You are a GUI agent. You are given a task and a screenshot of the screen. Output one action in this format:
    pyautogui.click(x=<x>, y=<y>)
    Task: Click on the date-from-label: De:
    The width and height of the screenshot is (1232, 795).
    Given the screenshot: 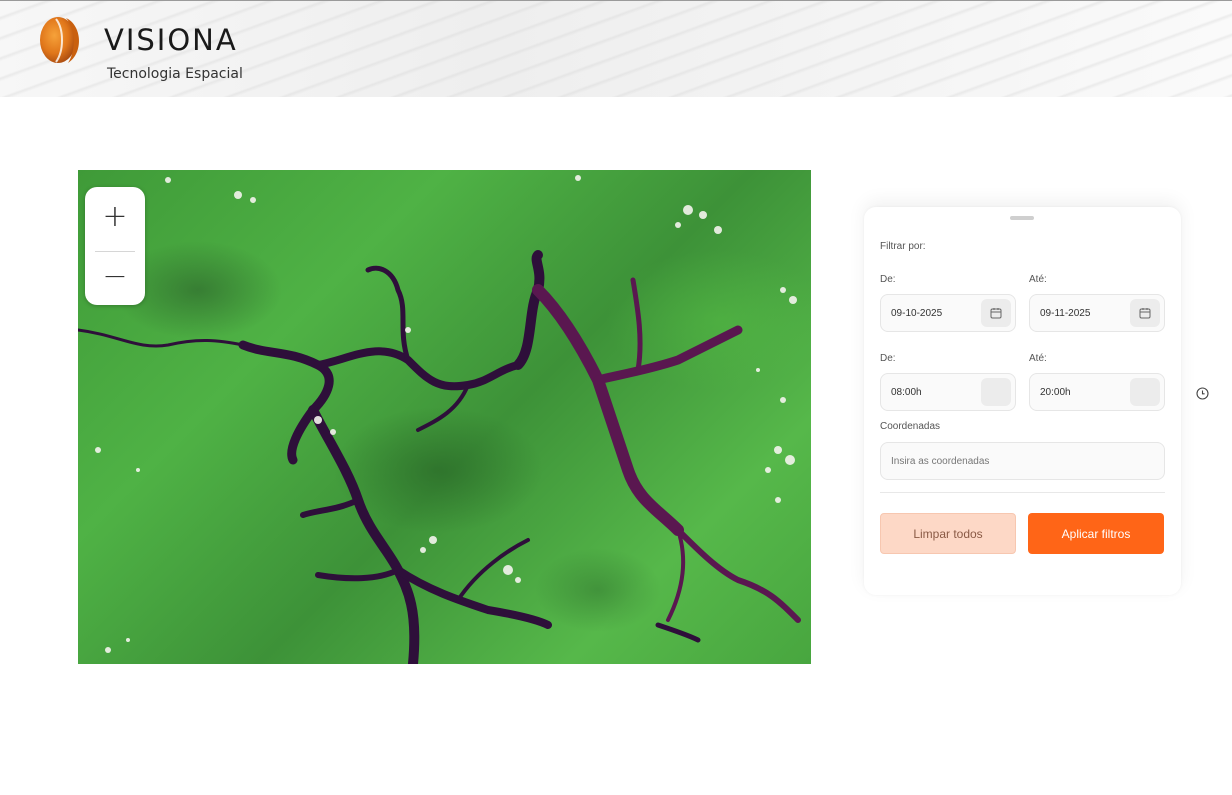 What is the action you would take?
    pyautogui.click(x=888, y=279)
    